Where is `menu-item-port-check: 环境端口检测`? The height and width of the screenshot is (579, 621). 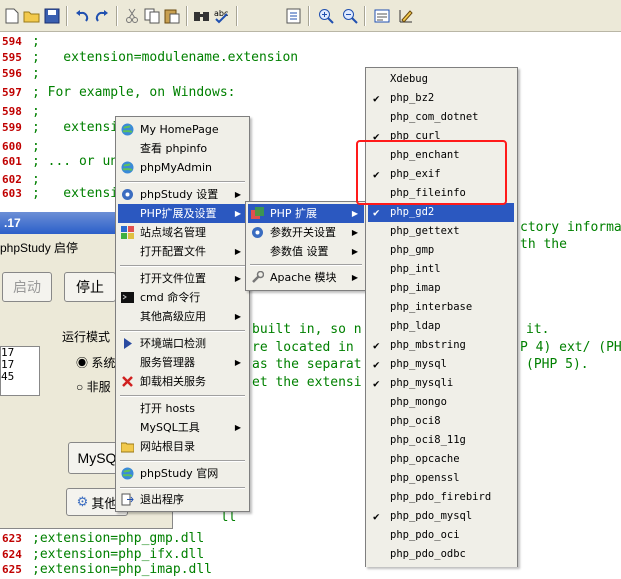 menu-item-port-check: 环境端口检测 is located at coordinates (182, 343).